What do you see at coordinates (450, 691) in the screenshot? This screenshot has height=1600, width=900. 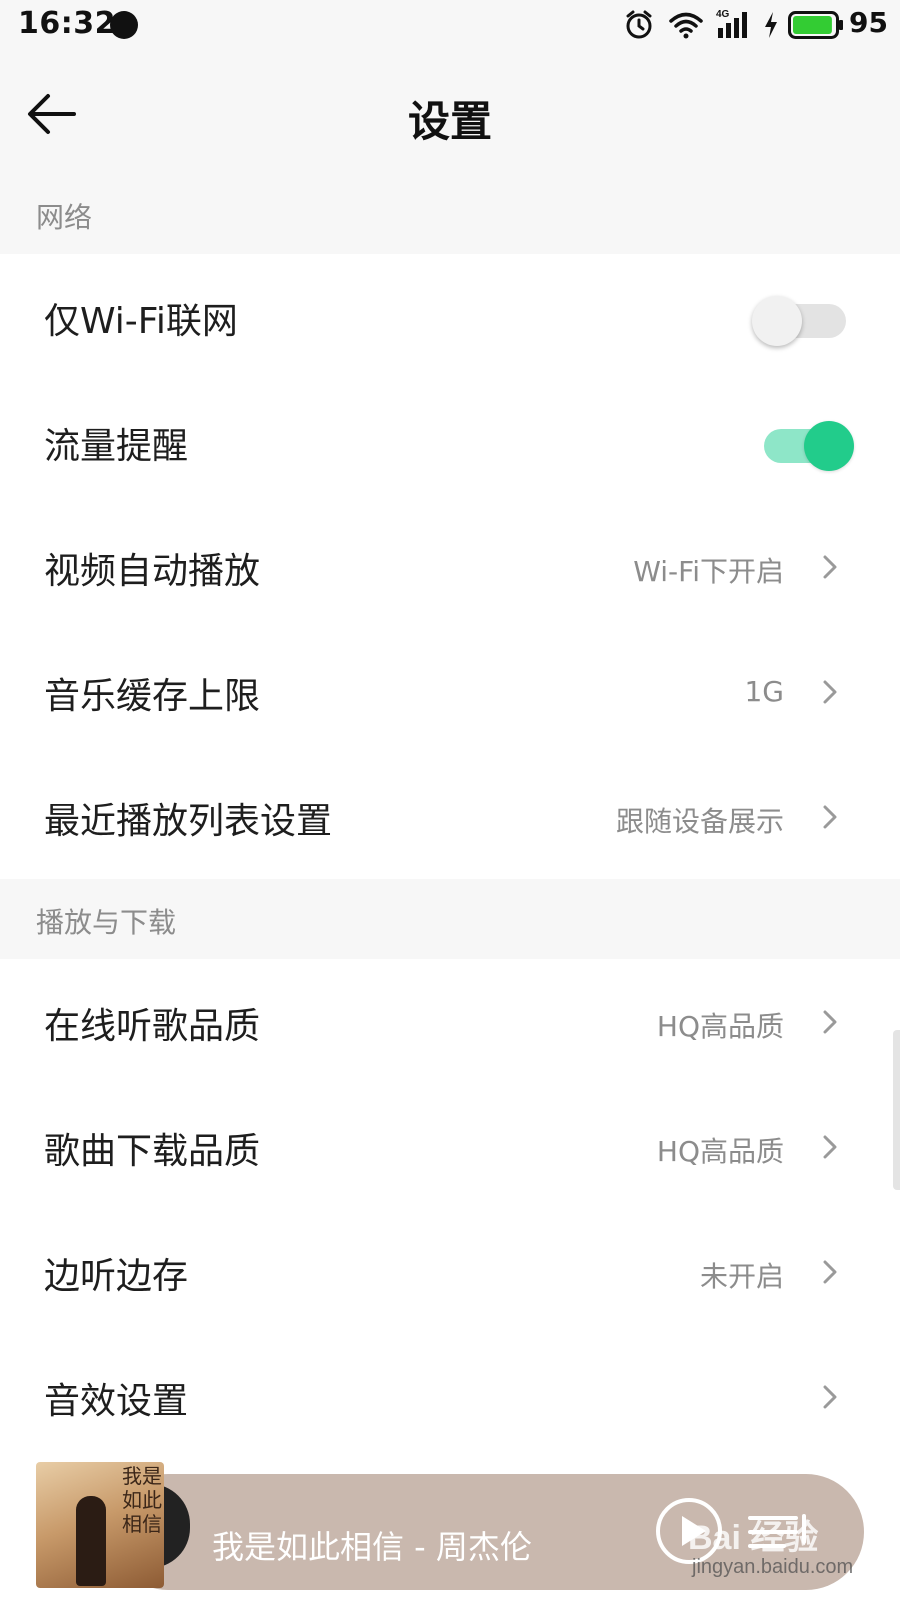 I see `setting-cache-limit: 音乐缓存上限 1G` at bounding box center [450, 691].